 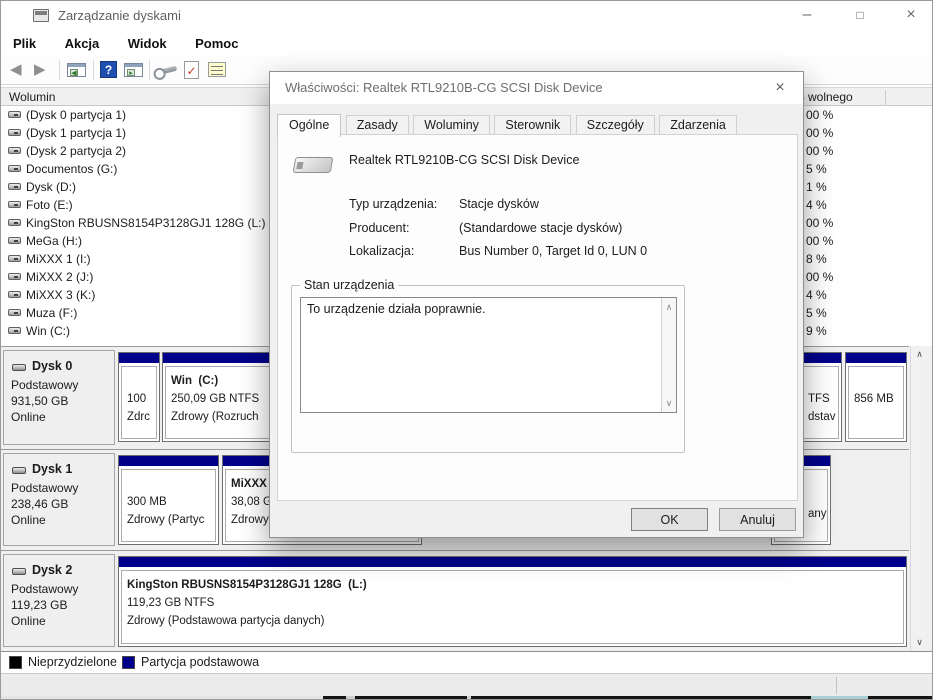 I want to click on tab-sterownik: Sterownik, so click(x=533, y=125).